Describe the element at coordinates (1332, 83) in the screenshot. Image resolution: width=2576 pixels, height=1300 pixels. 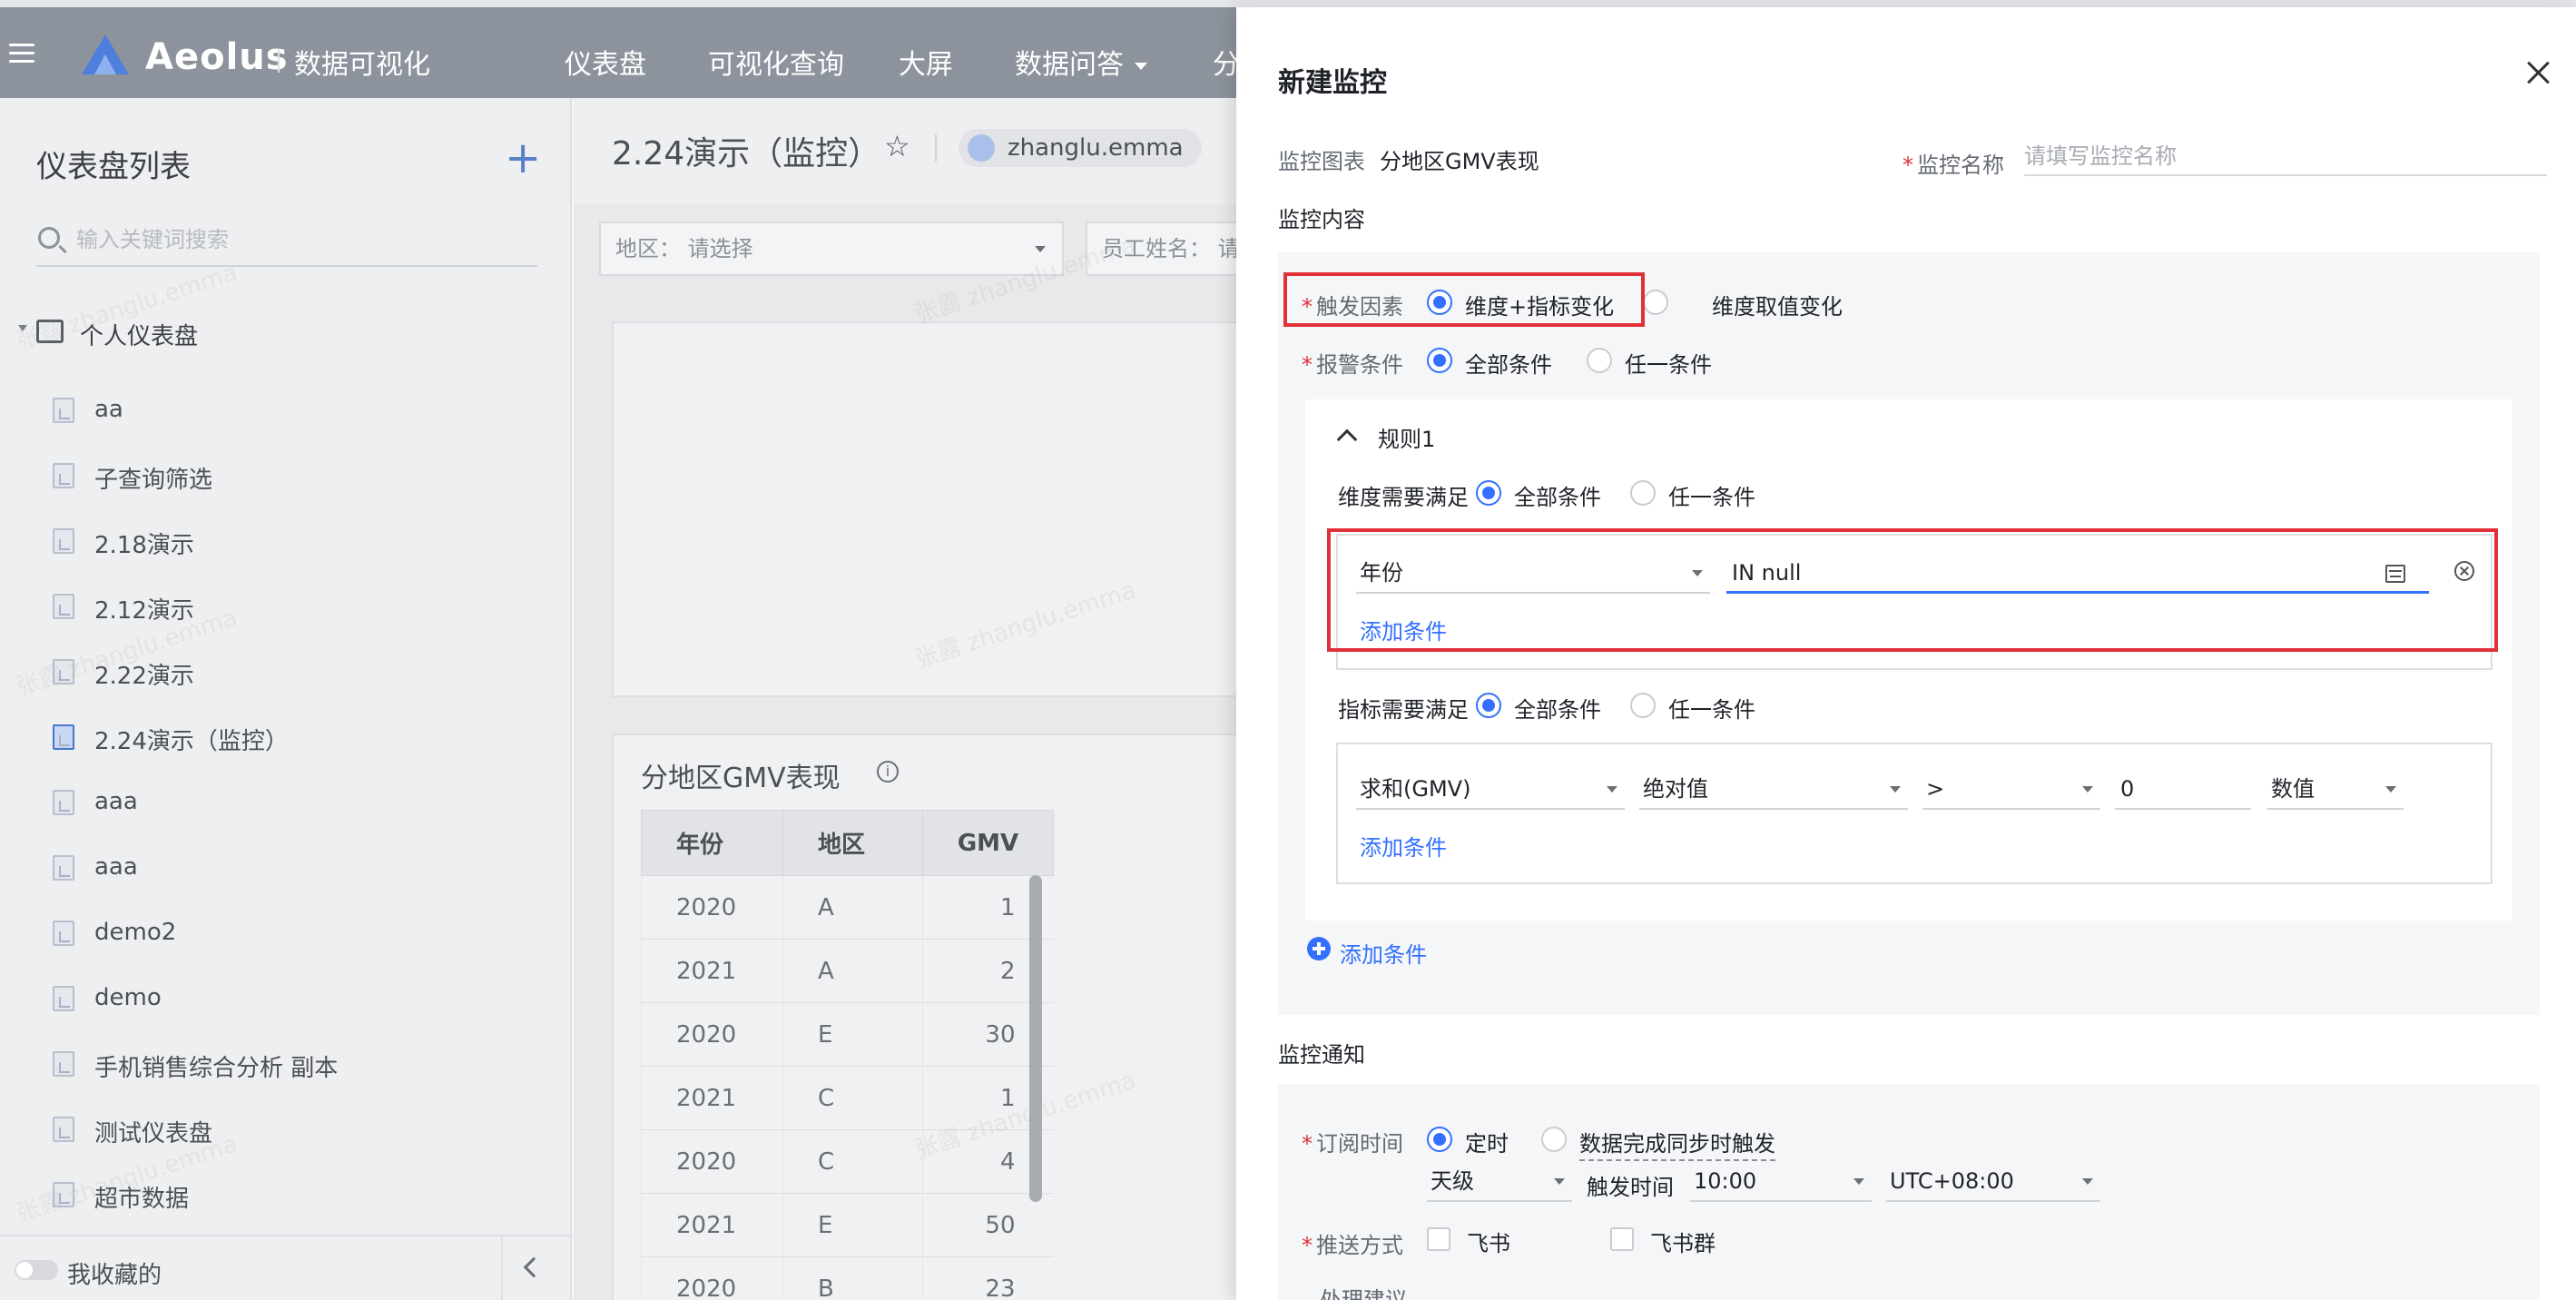
I see `drawer-title: 新建监控` at that location.